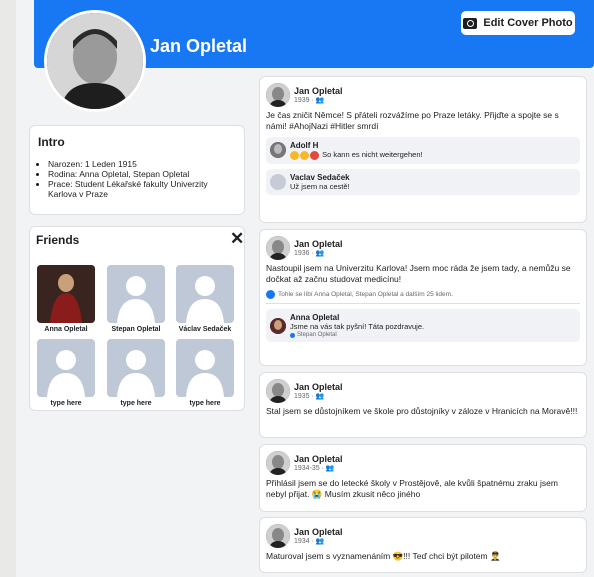 The width and height of the screenshot is (594, 577). Describe the element at coordinates (314, 468) in the screenshot. I see `post-date: 1934-35 · 👥` at that location.